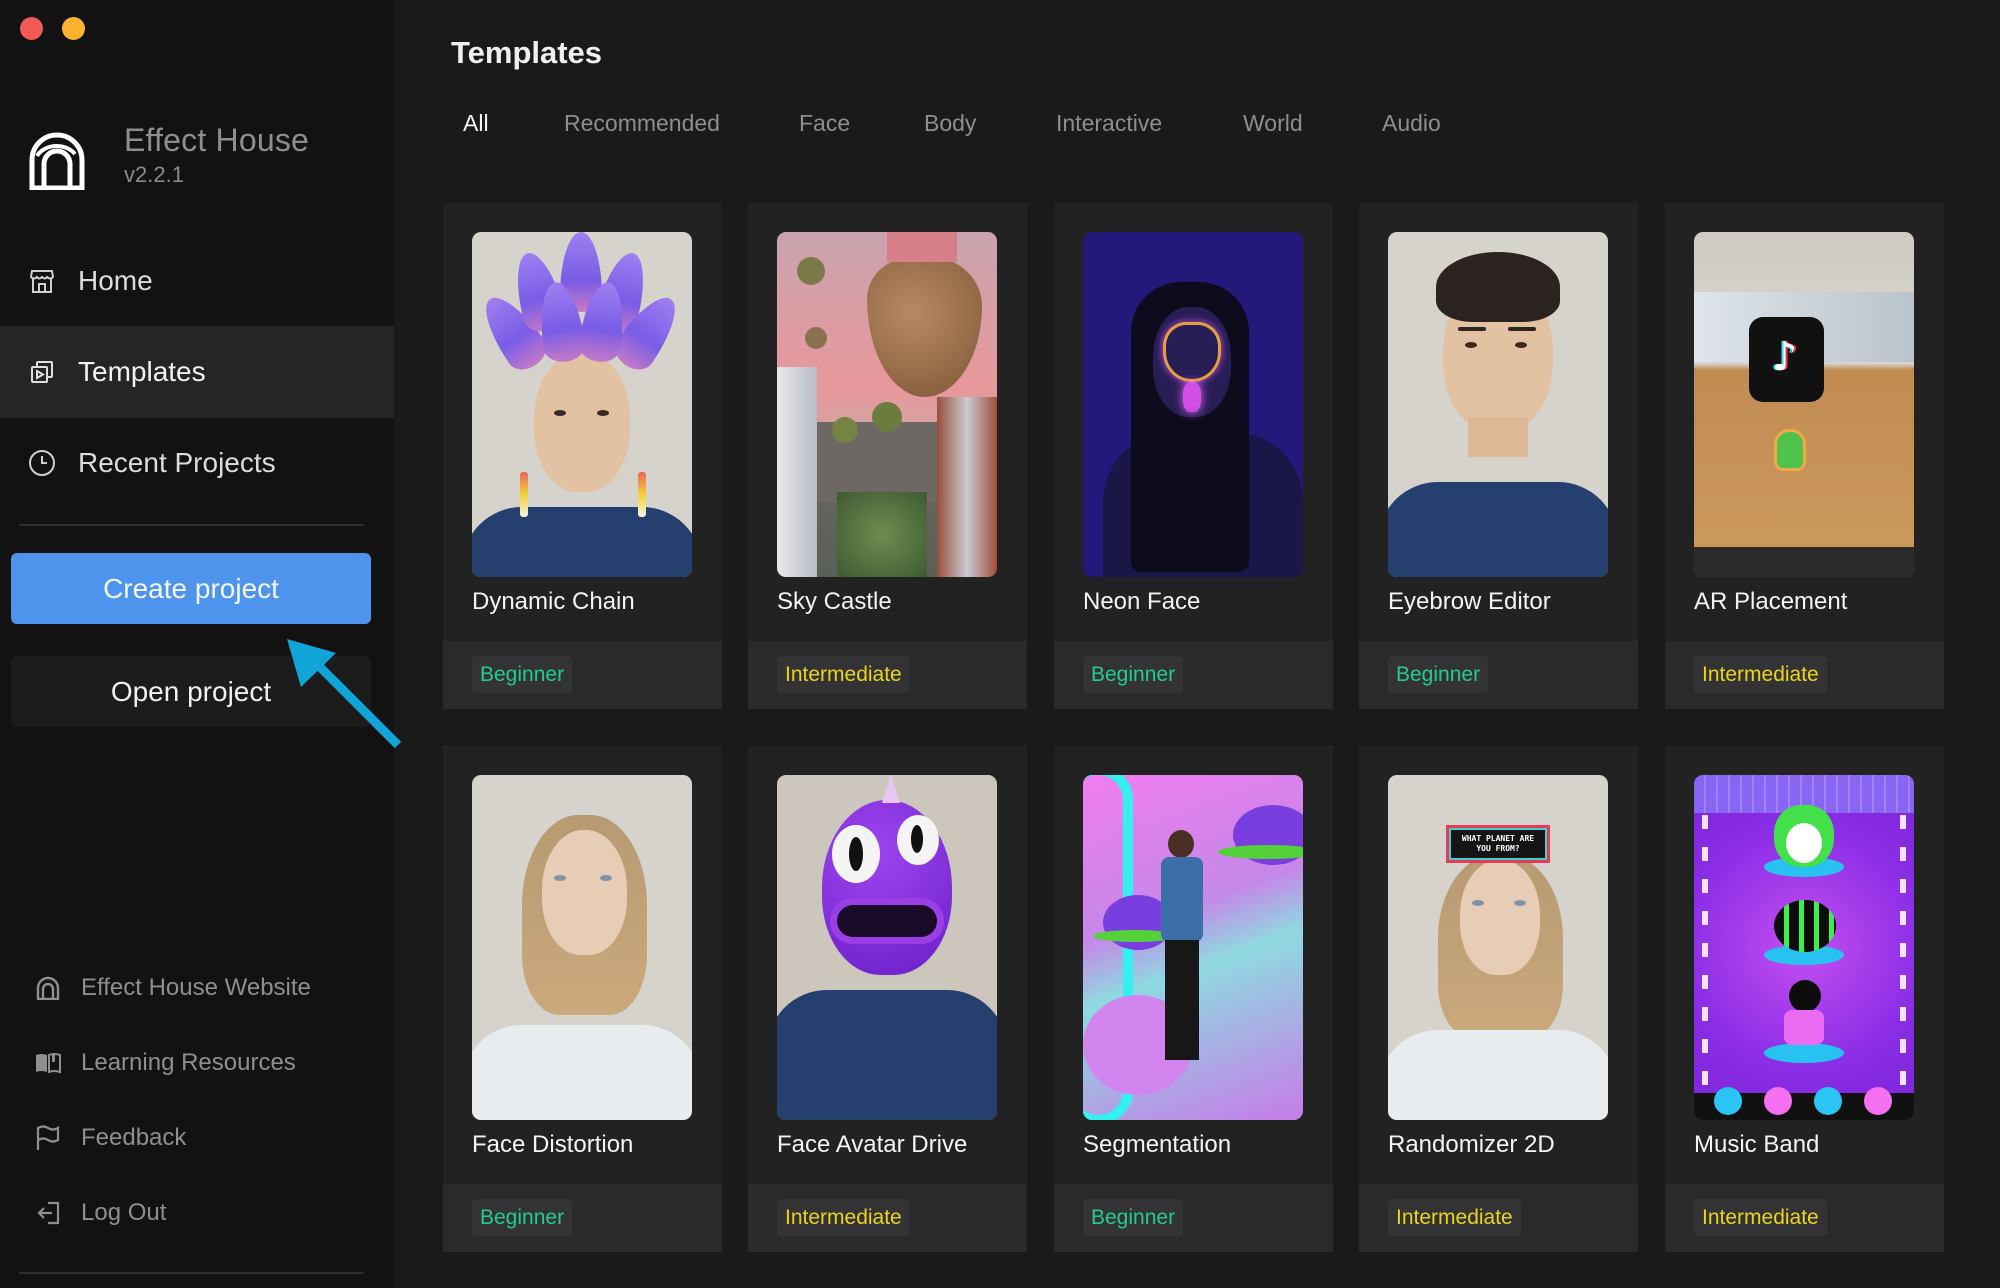 The height and width of the screenshot is (1288, 2000). Describe the element at coordinates (191, 1273) in the screenshot. I see `sidebar-bottom-divider` at that location.